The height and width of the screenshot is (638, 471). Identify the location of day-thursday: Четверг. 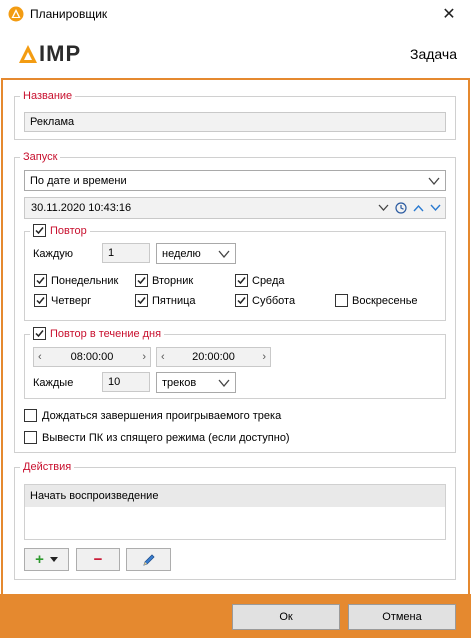
(62, 300).